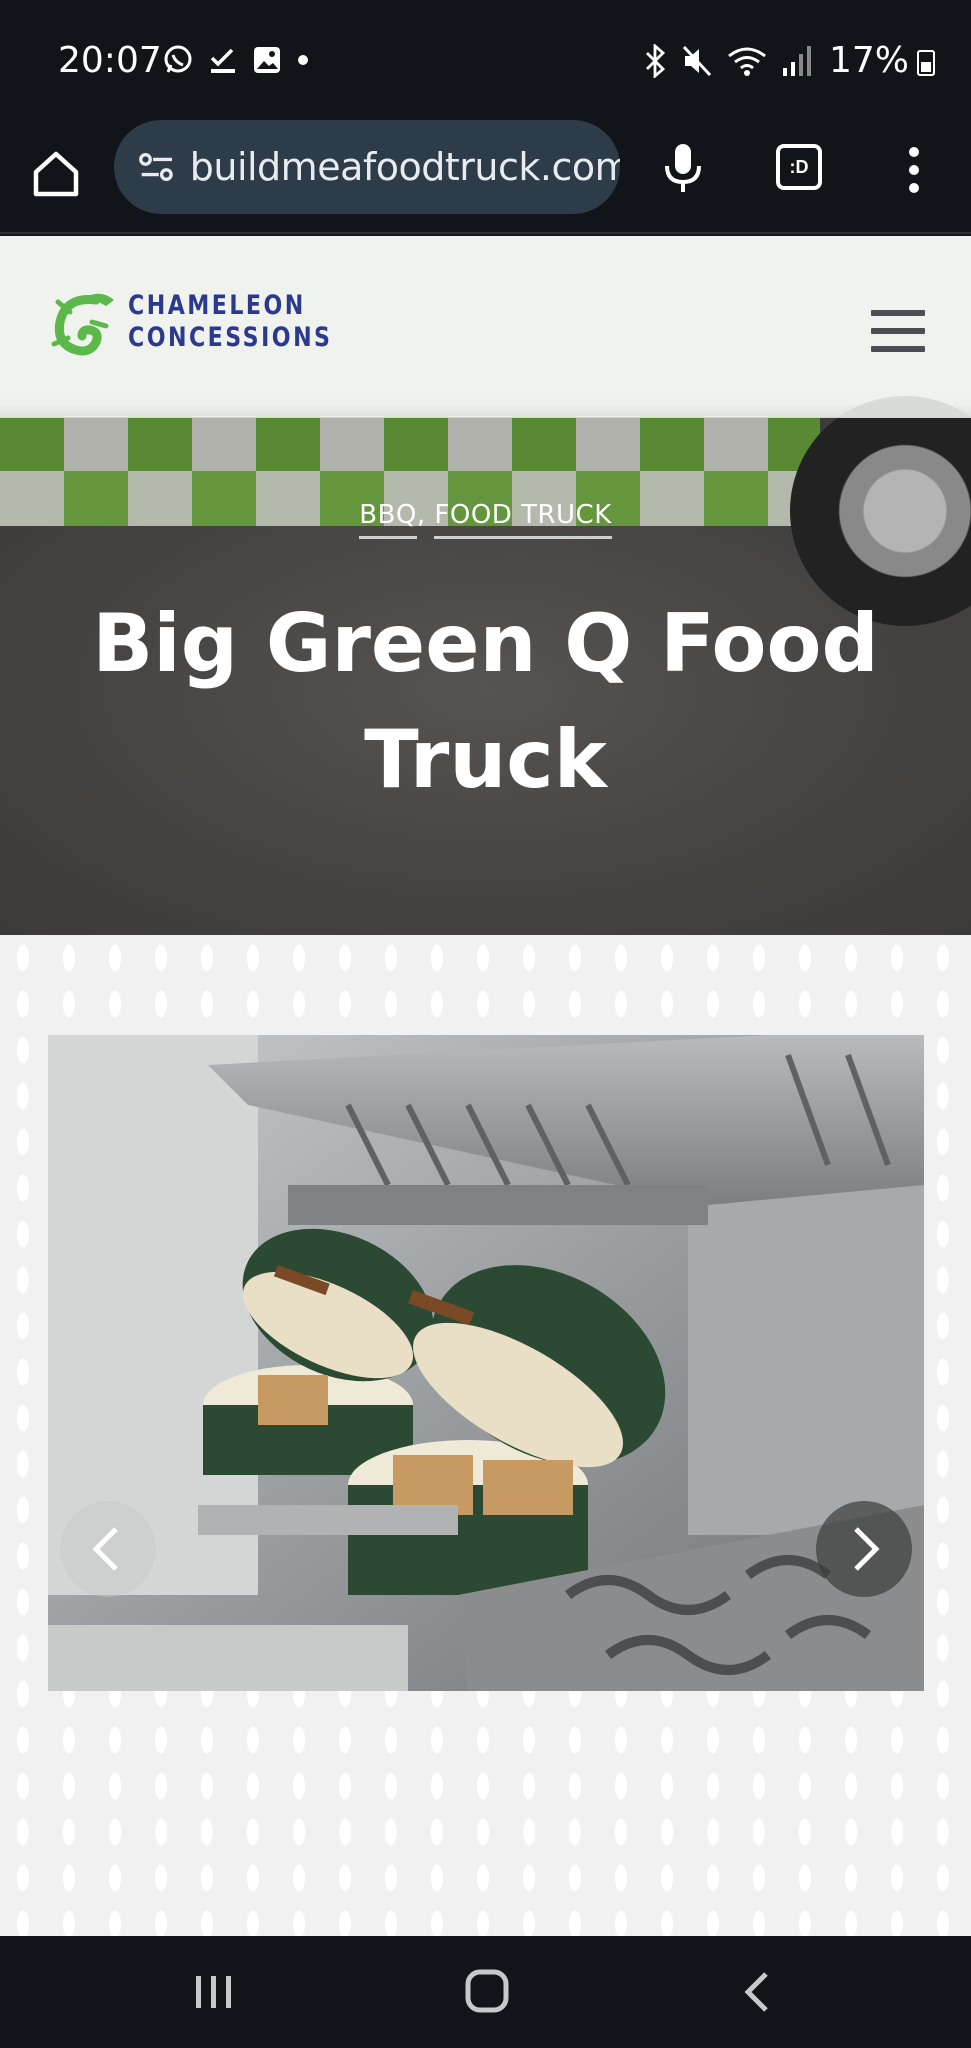 The image size is (971, 2048). What do you see at coordinates (867, 1549) in the screenshot?
I see `chevron-right-icon` at bounding box center [867, 1549].